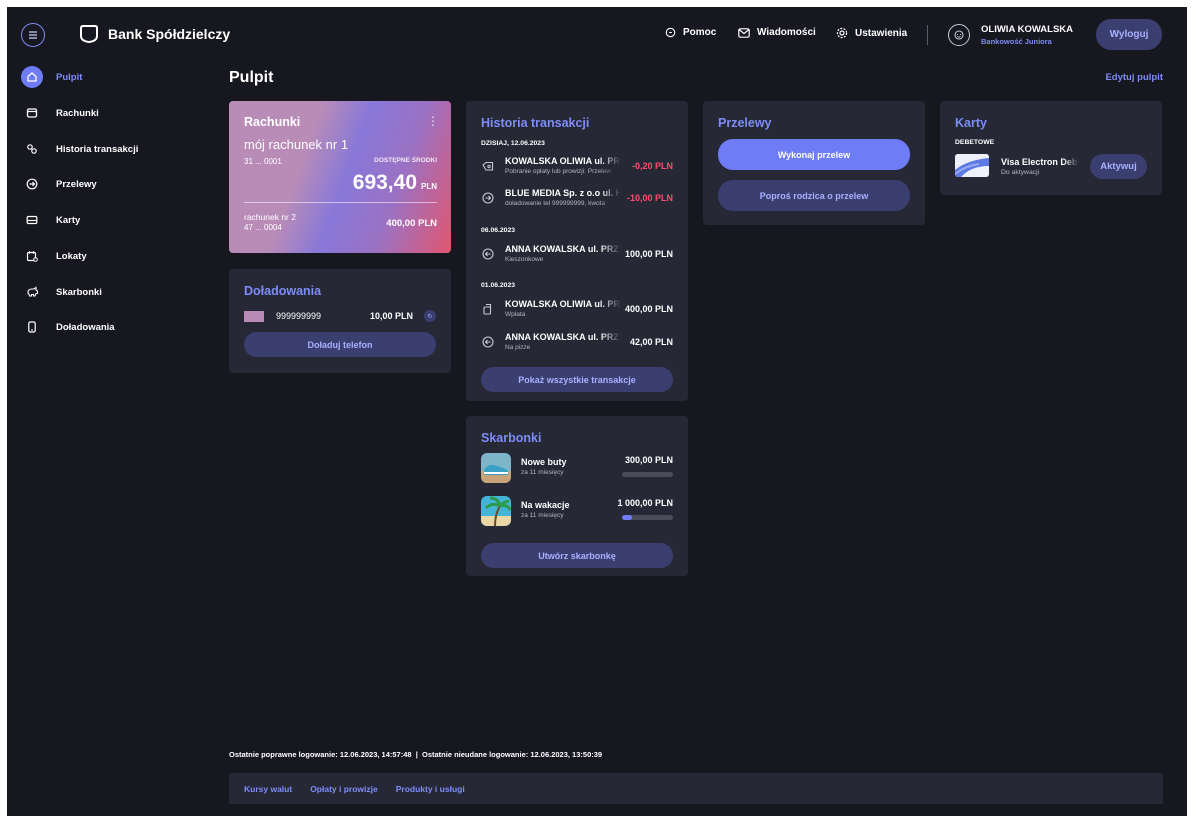 The image size is (1194, 816). Describe the element at coordinates (85, 327) in the screenshot. I see `sidebar-item-label: Doładowania` at that location.